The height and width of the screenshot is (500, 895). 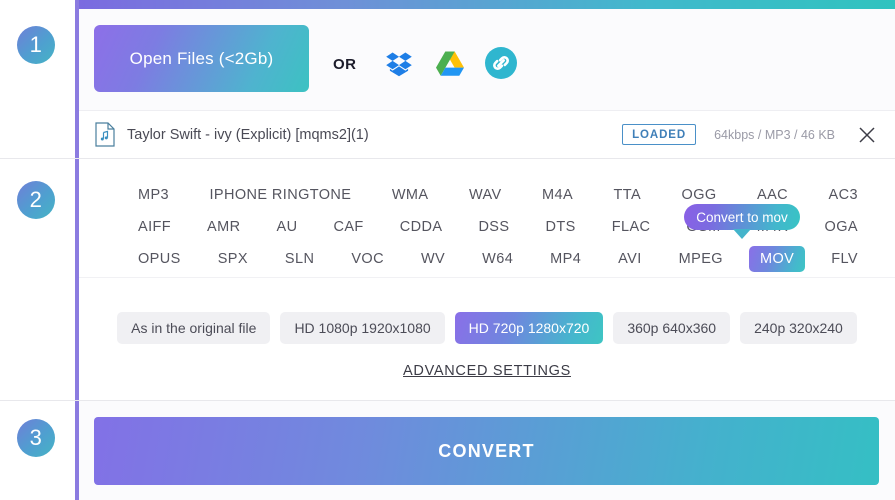 What do you see at coordinates (421, 227) in the screenshot?
I see `format-cdda: CDDA` at bounding box center [421, 227].